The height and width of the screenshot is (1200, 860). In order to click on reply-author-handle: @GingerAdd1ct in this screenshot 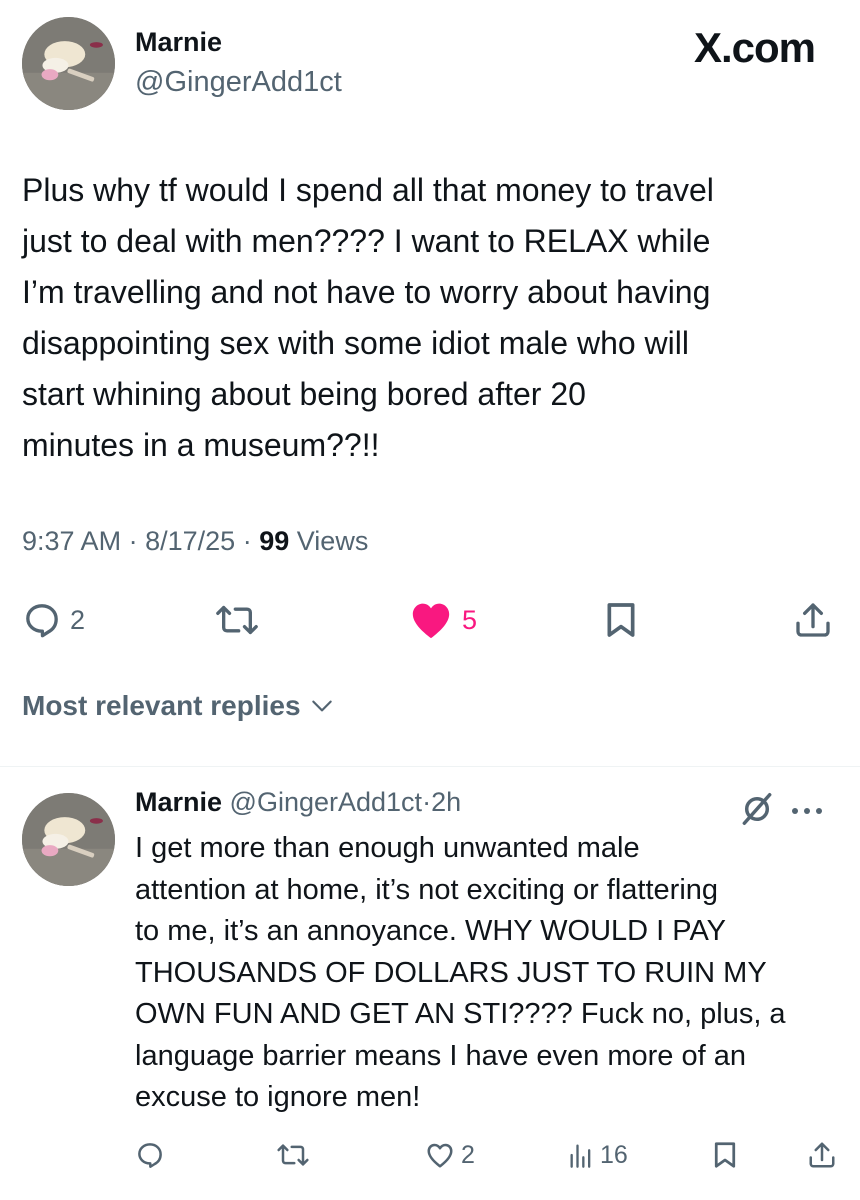, I will do `click(326, 802)`.